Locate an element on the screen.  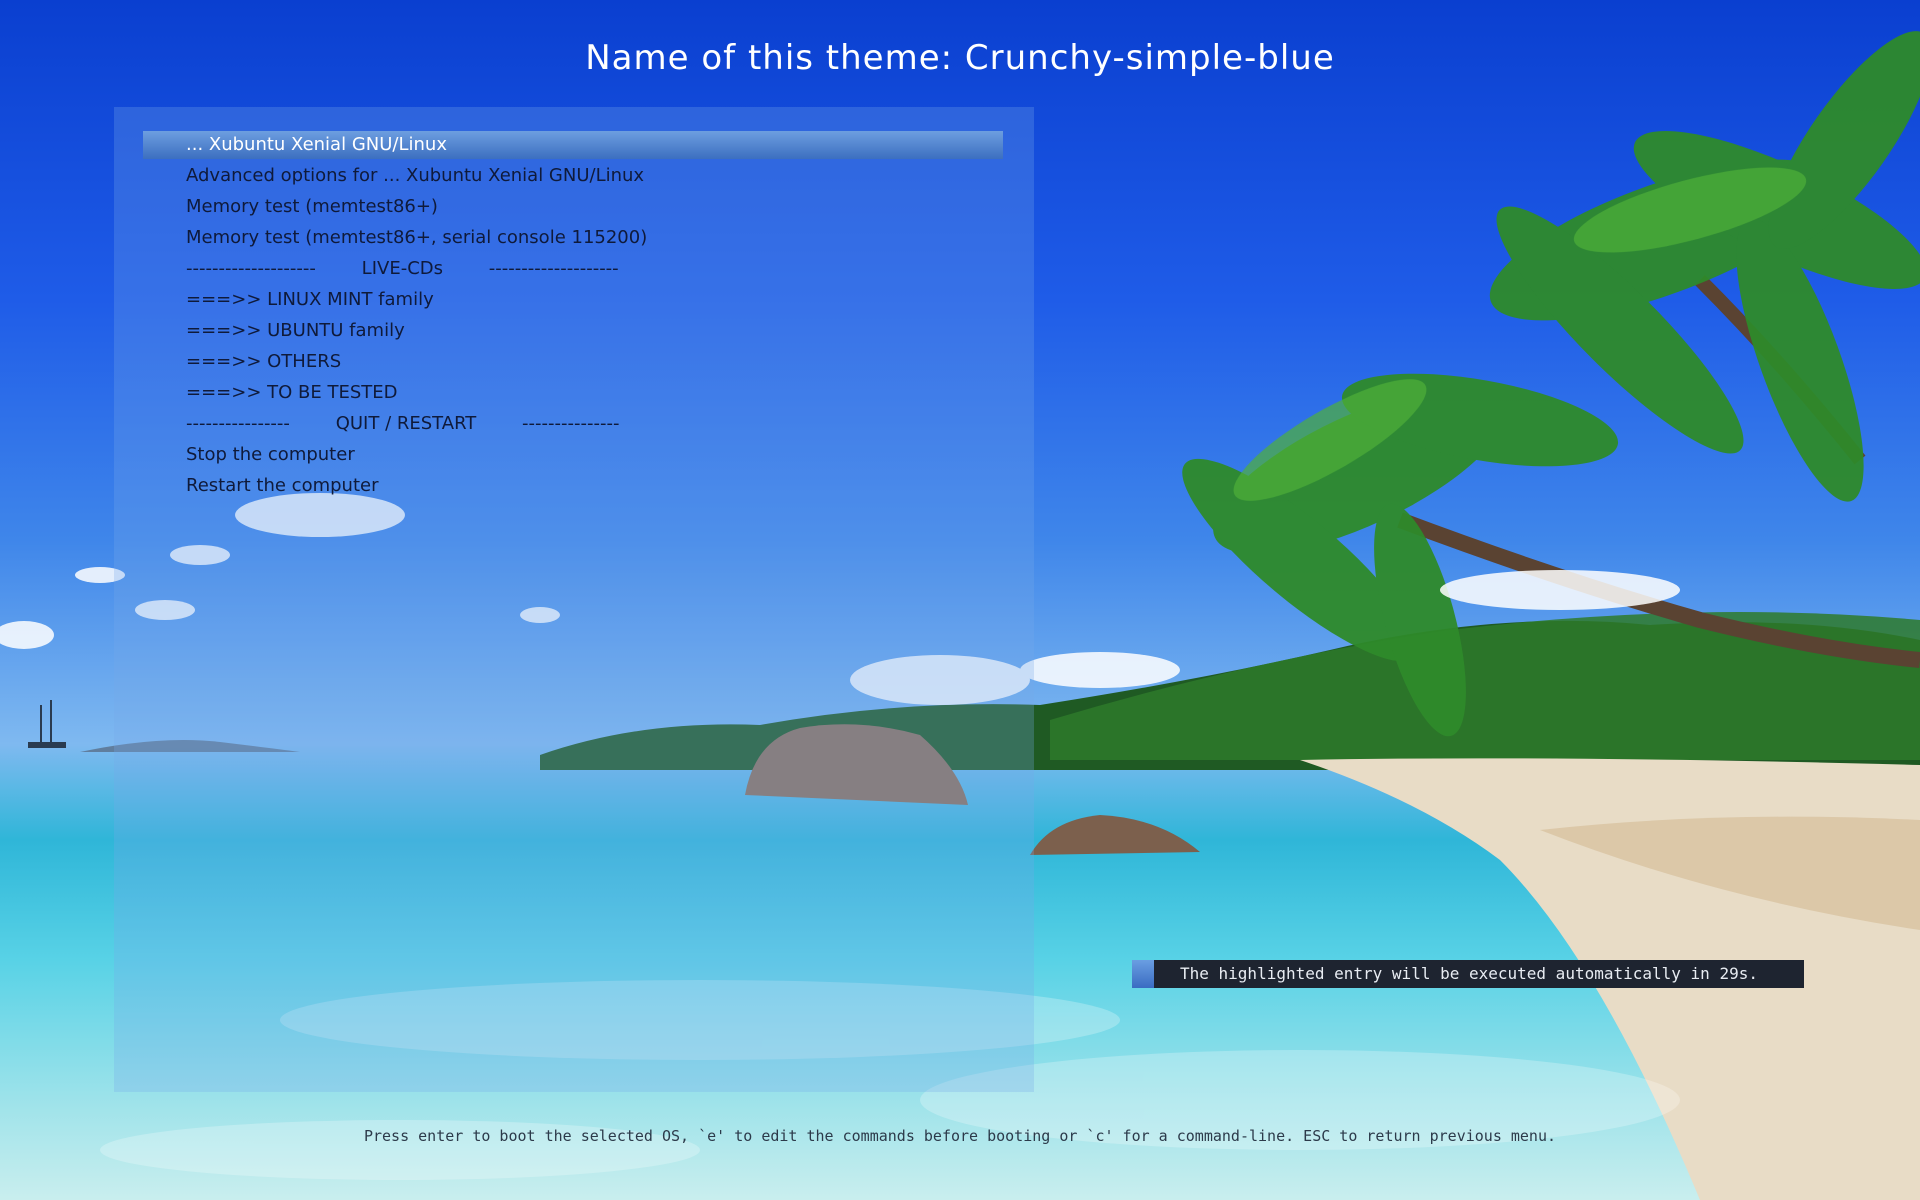
countdown-accent is located at coordinates (1143, 974).